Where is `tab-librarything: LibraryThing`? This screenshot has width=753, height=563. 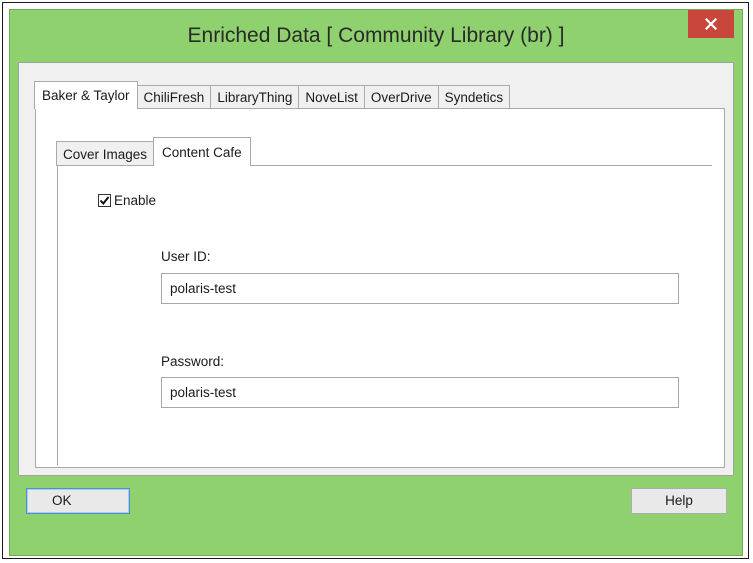 tab-librarything: LibraryThing is located at coordinates (255, 97).